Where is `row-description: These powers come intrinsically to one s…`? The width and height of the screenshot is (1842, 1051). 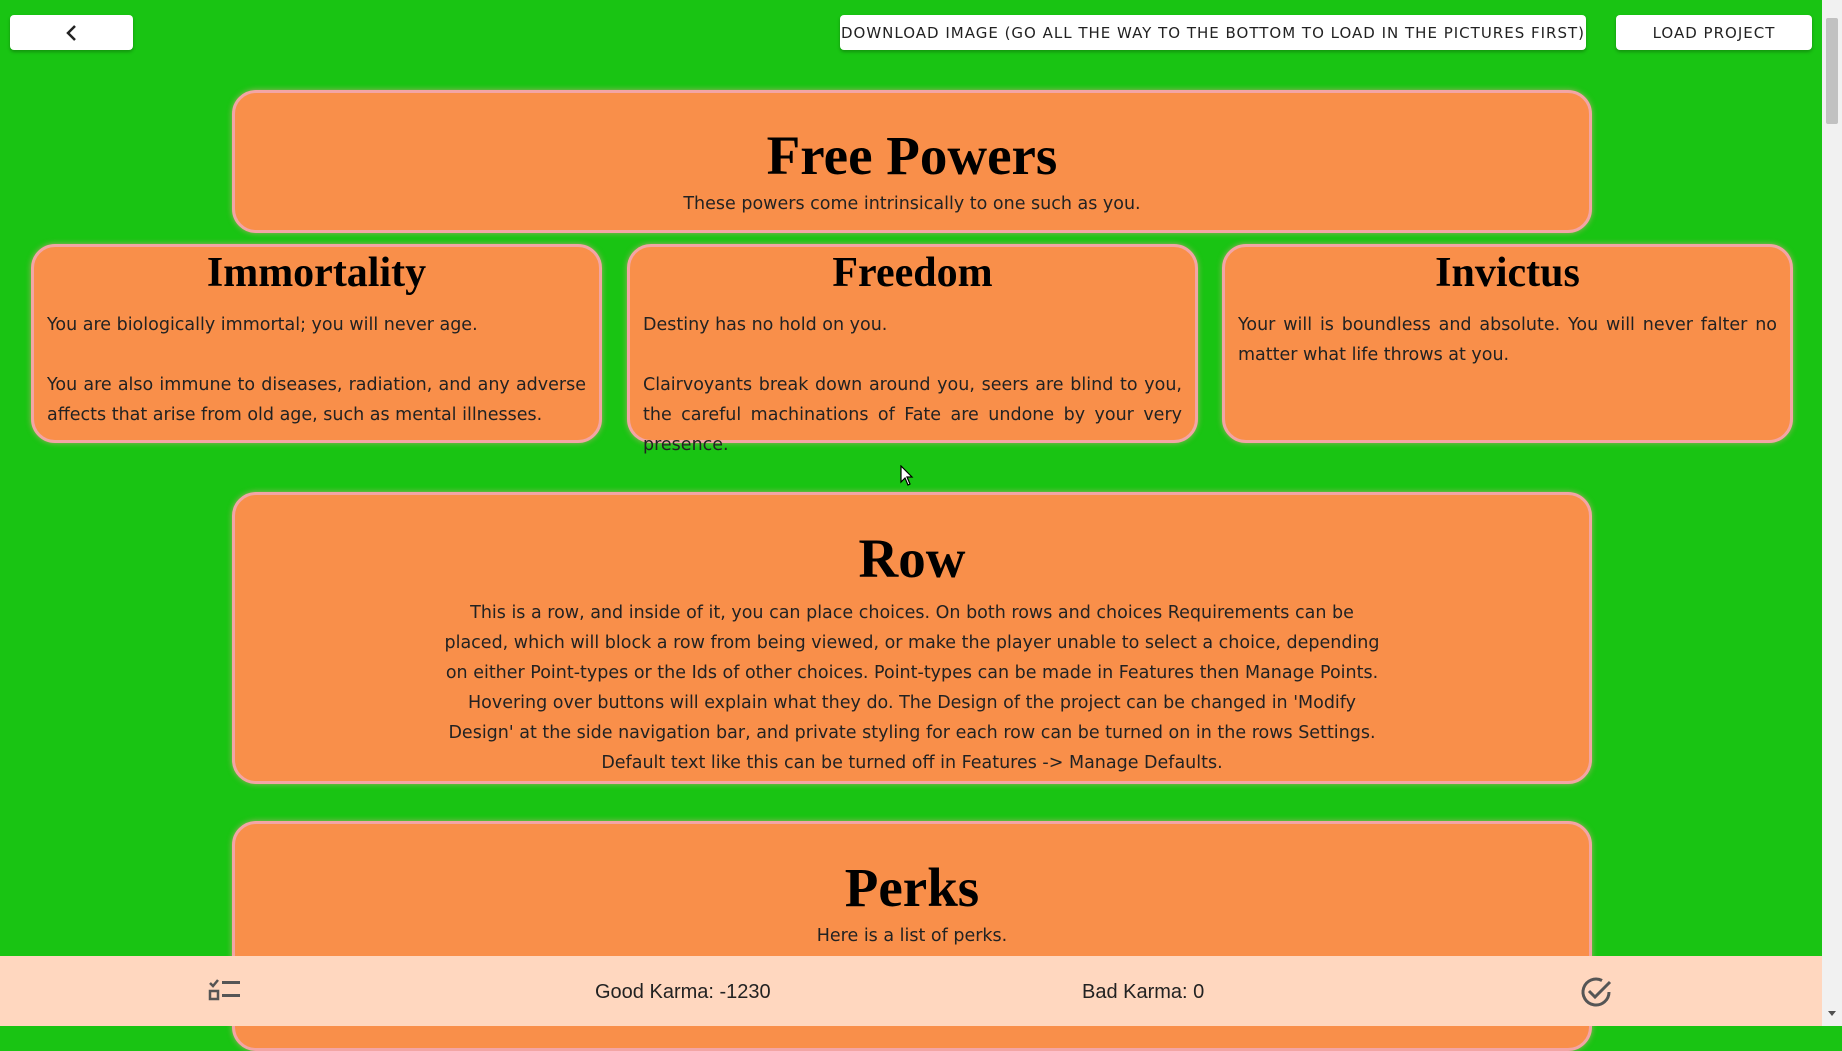 row-description: These powers come intrinsically to one s… is located at coordinates (912, 203).